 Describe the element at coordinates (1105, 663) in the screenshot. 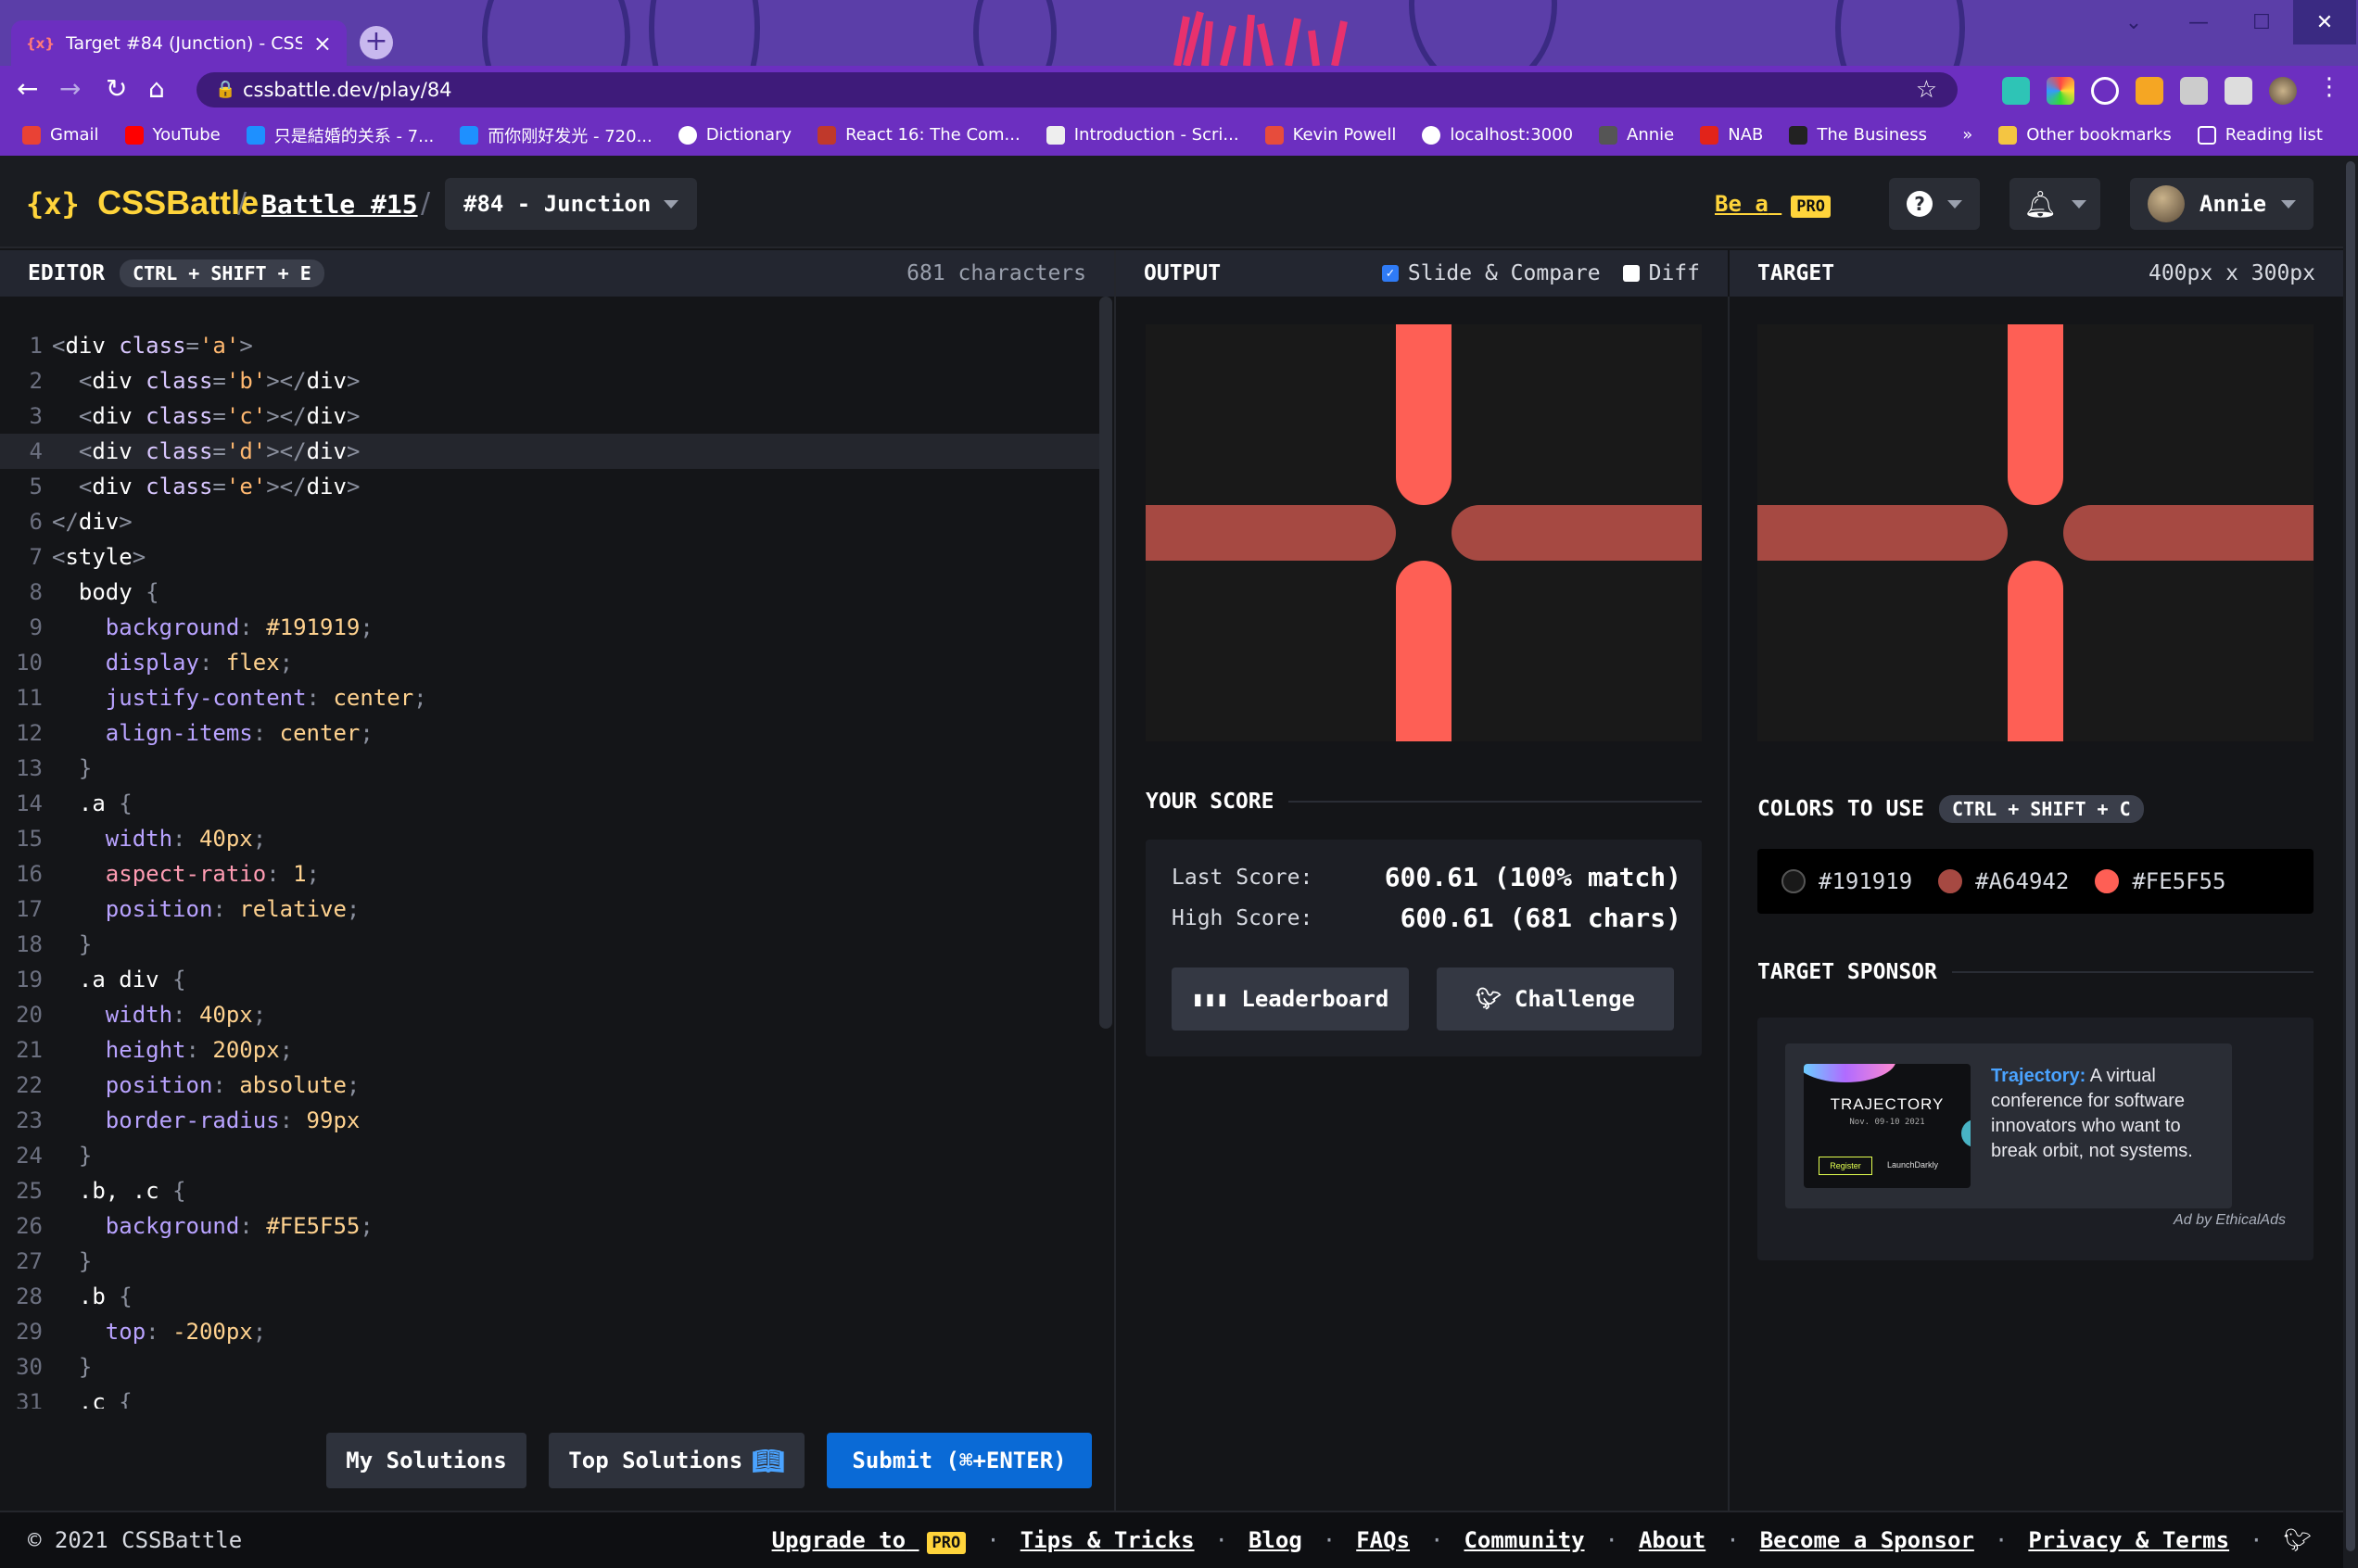

I see `editor-scrollbar` at that location.